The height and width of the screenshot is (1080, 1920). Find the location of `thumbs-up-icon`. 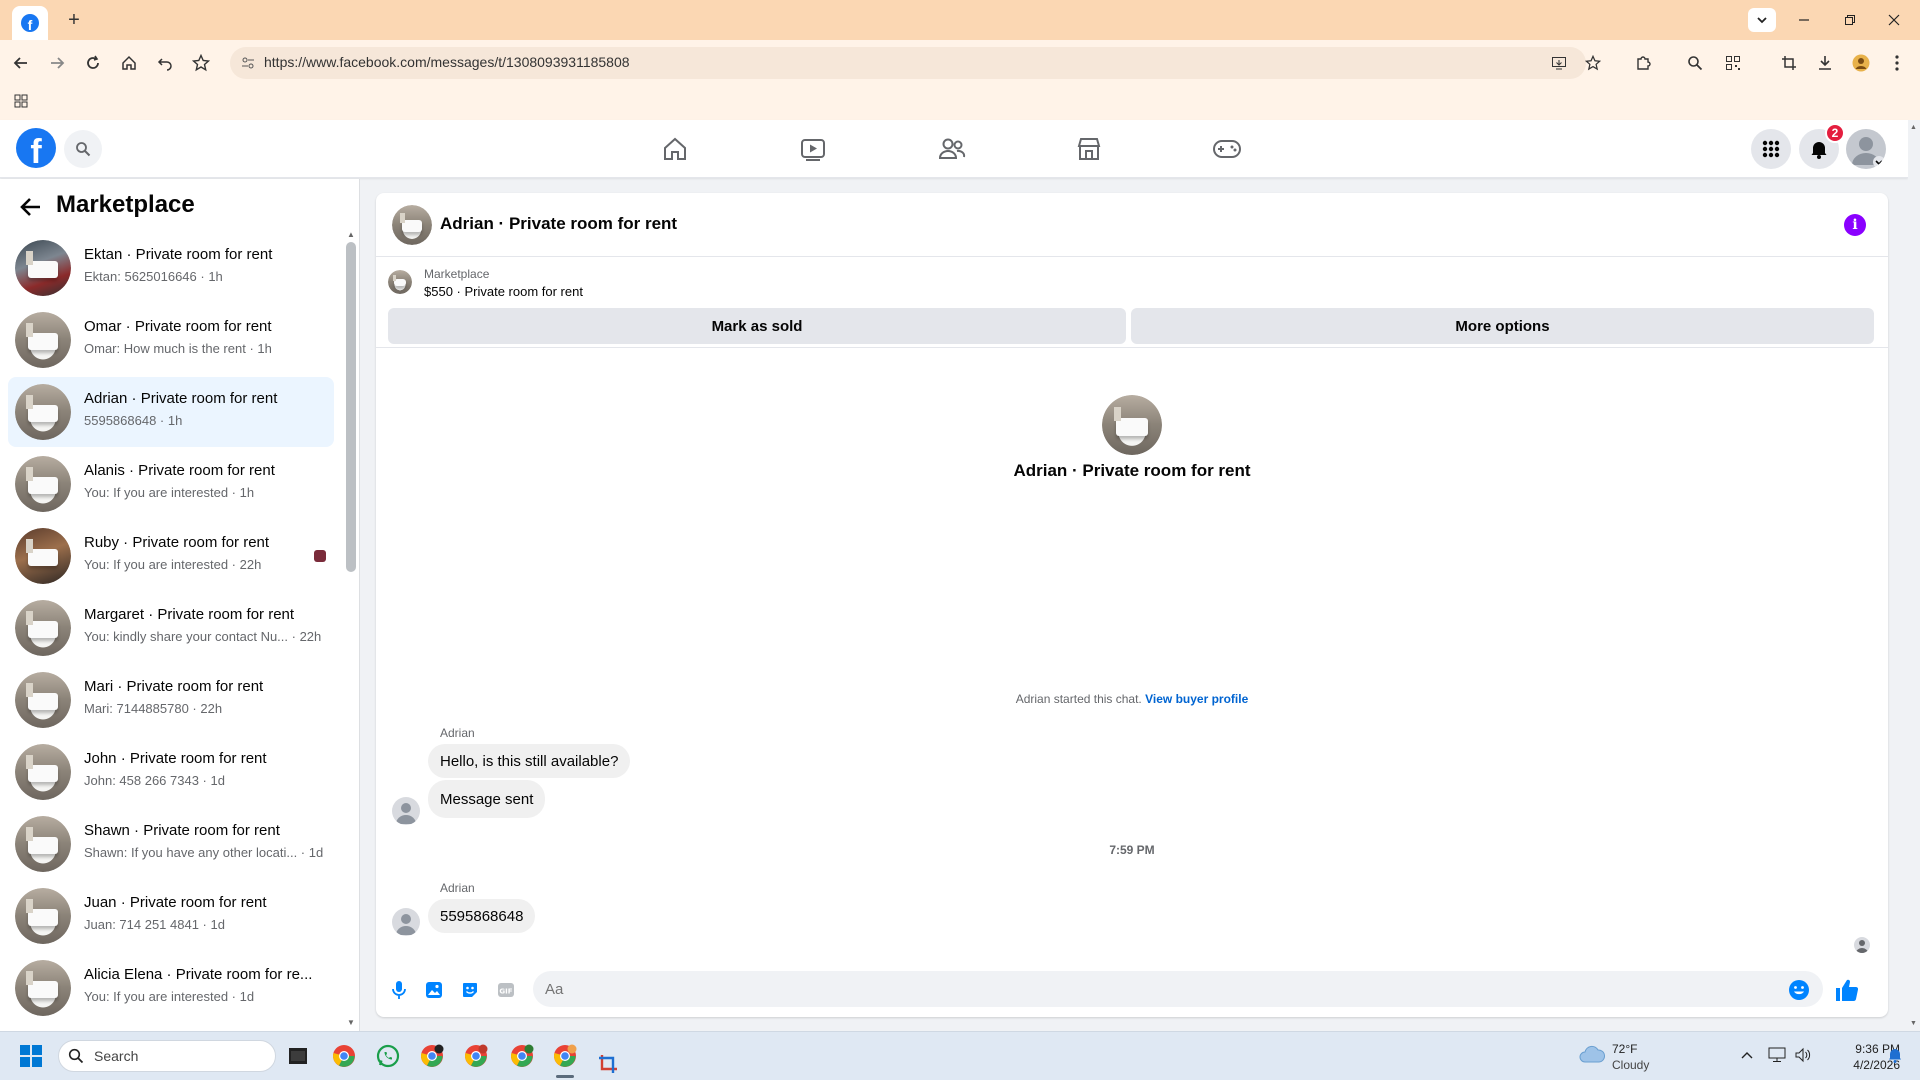

thumbs-up-icon is located at coordinates (1847, 990).